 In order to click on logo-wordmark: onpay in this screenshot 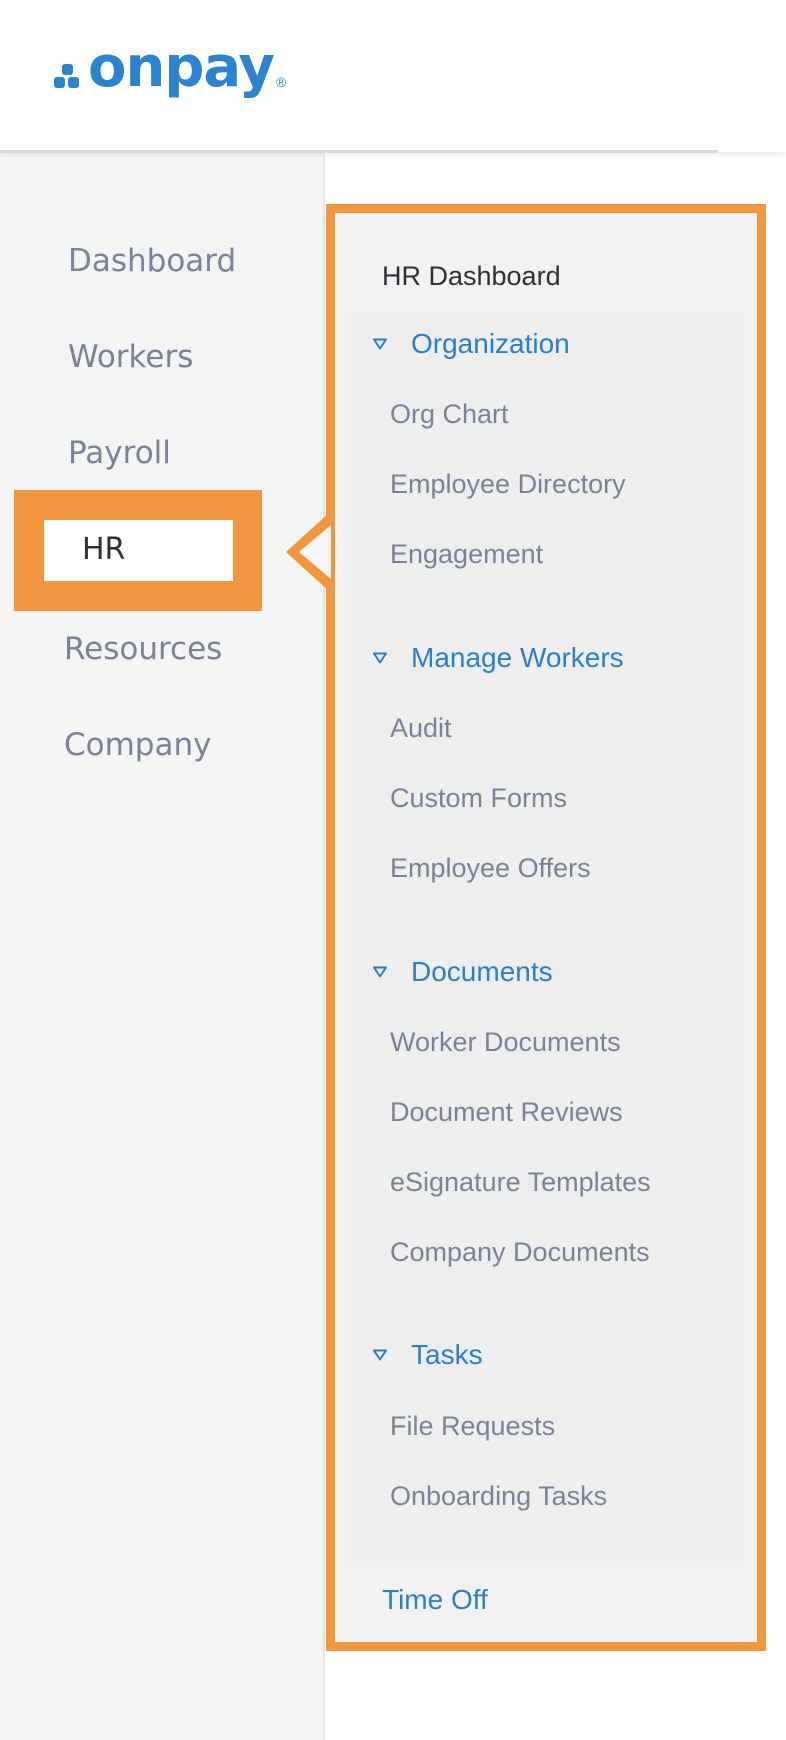, I will do `click(181, 67)`.